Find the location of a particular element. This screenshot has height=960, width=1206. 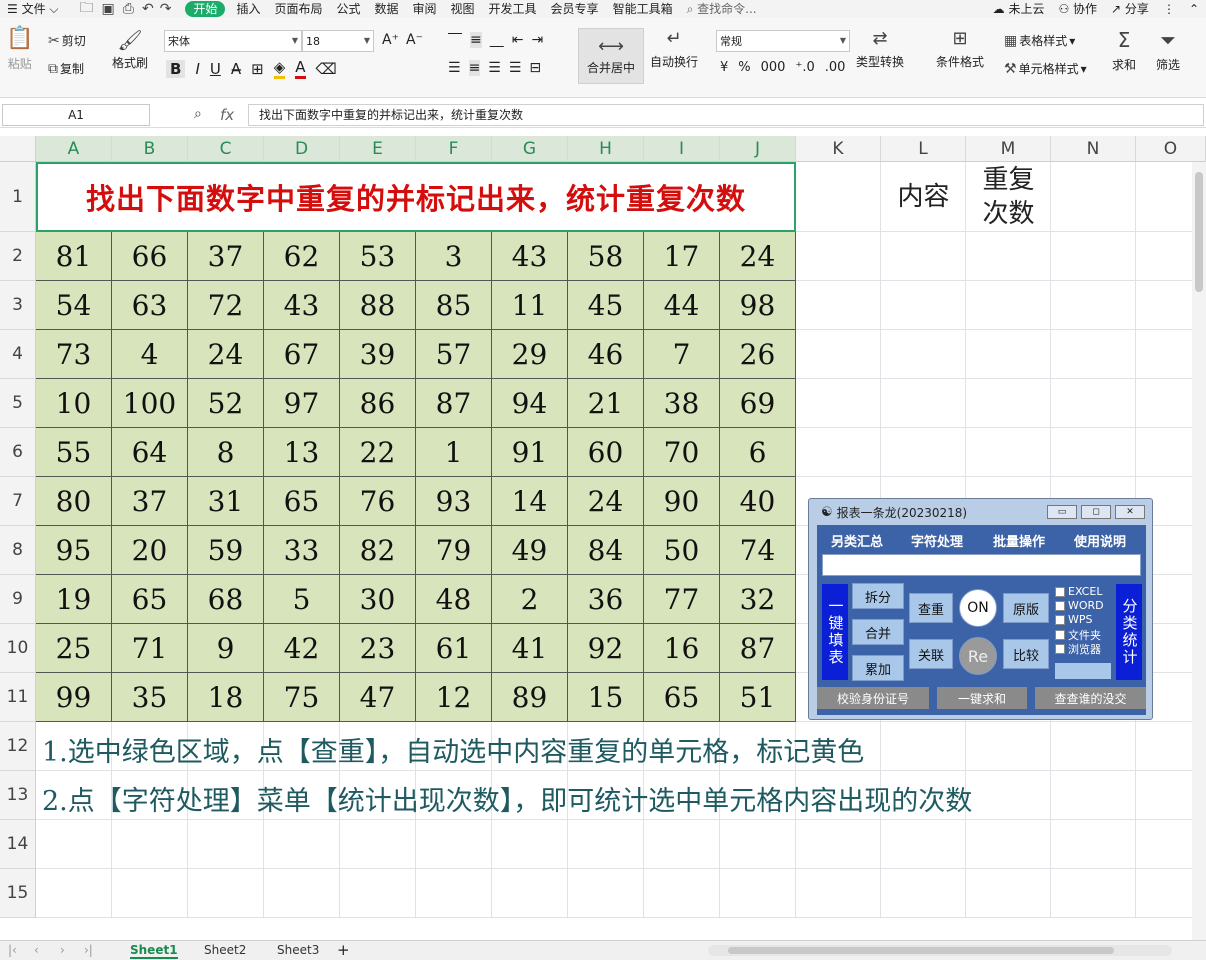

number-cell: 93 is located at coordinates (454, 501).